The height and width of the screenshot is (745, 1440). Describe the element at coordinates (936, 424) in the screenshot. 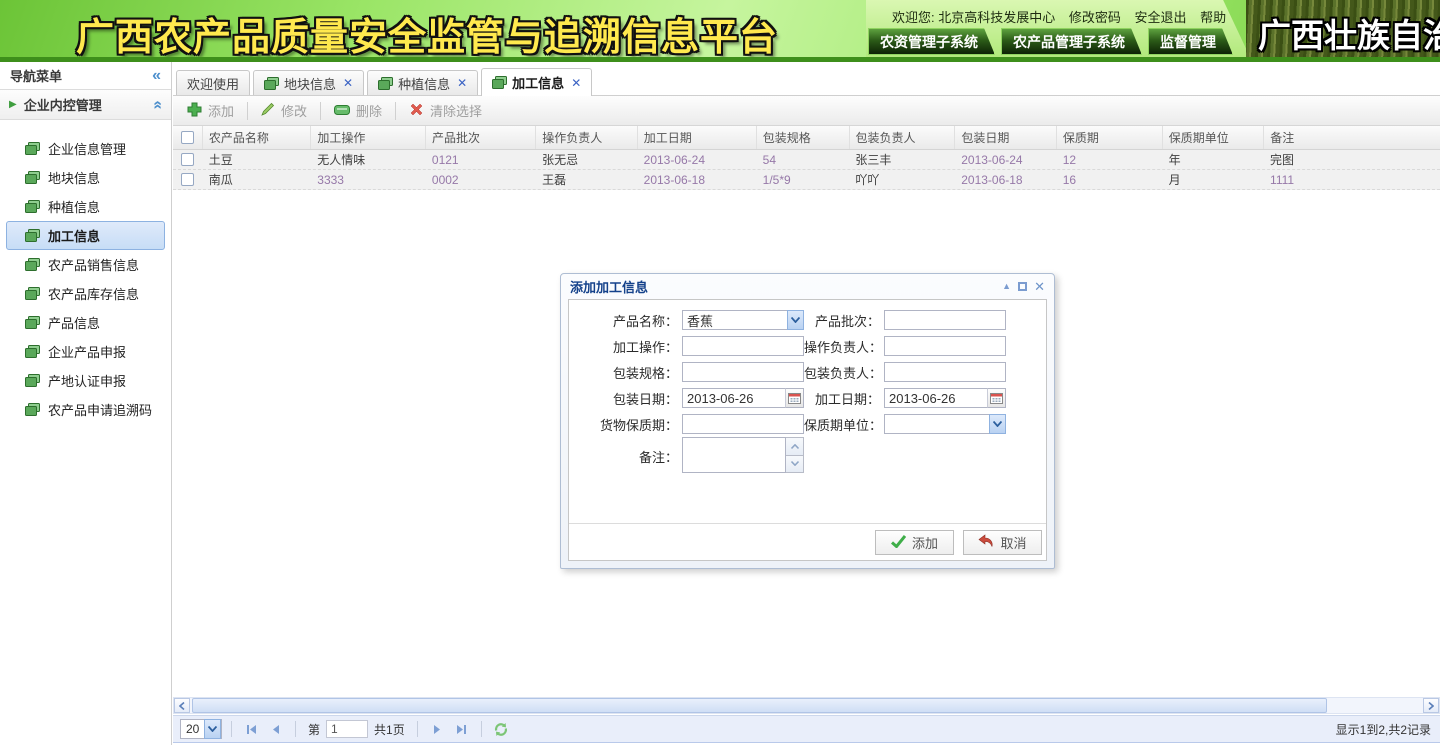

I see `shelf-unit-value` at that location.